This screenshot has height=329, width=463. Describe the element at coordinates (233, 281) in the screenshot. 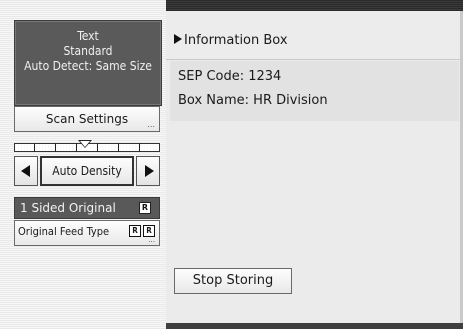

I see `stop-storing-button: Stop Storing` at that location.